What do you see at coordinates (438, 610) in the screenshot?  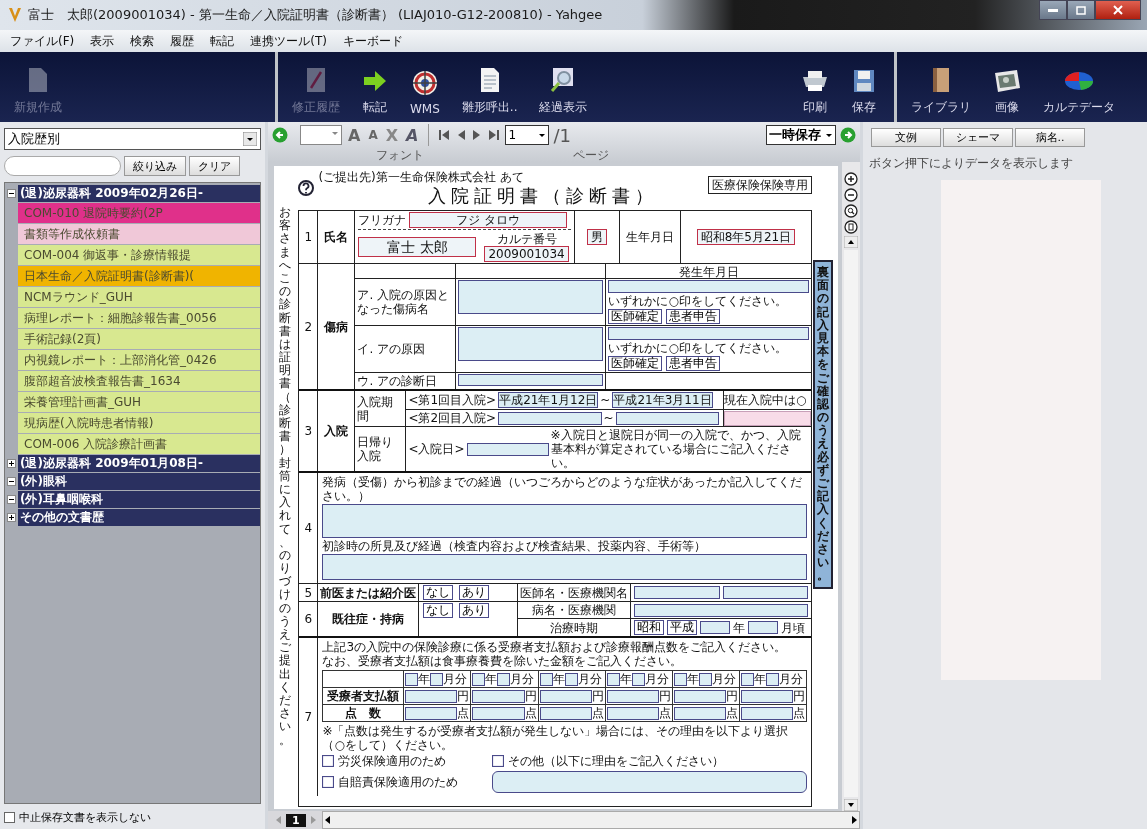 I see `option-button: なし` at bounding box center [438, 610].